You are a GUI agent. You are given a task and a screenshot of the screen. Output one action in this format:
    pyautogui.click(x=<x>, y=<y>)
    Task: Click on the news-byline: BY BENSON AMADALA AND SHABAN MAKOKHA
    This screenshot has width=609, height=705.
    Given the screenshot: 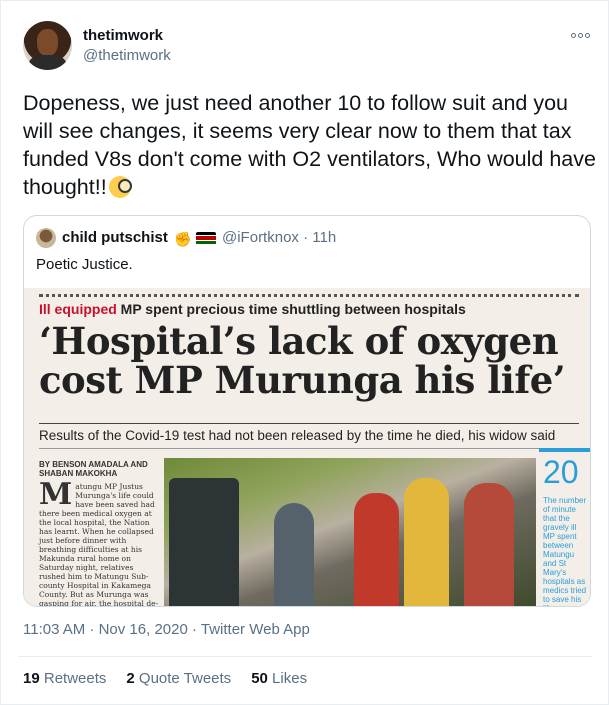 What is the action you would take?
    pyautogui.click(x=93, y=469)
    